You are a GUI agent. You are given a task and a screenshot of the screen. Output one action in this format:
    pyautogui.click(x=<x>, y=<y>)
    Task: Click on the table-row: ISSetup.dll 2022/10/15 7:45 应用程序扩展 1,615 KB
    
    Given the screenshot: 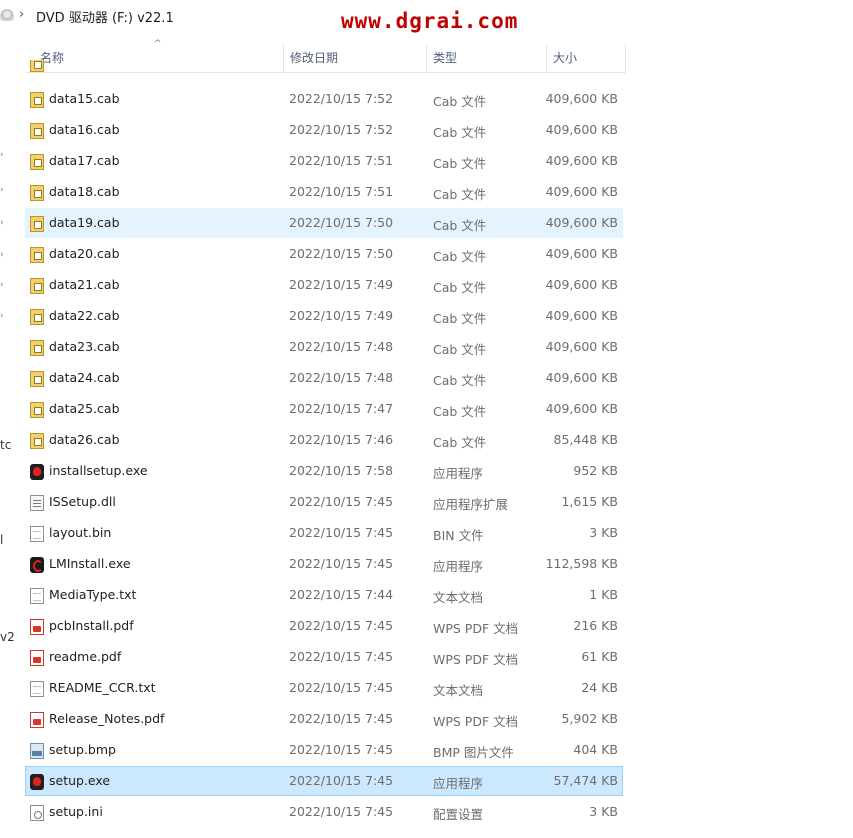 What is the action you would take?
    pyautogui.click(x=324, y=502)
    